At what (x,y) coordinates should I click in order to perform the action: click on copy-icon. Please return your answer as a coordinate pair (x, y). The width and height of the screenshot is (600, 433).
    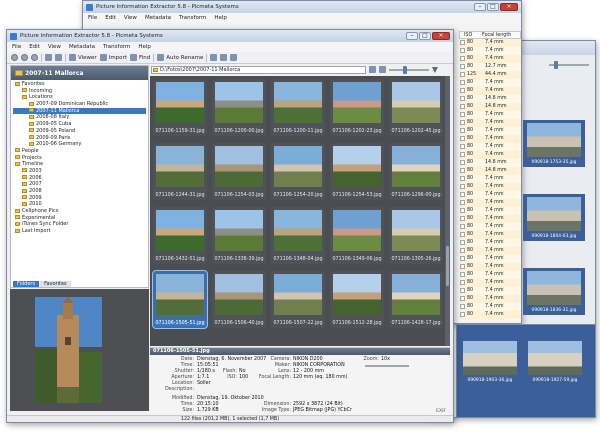
    Looking at the image, I should click on (48, 57).